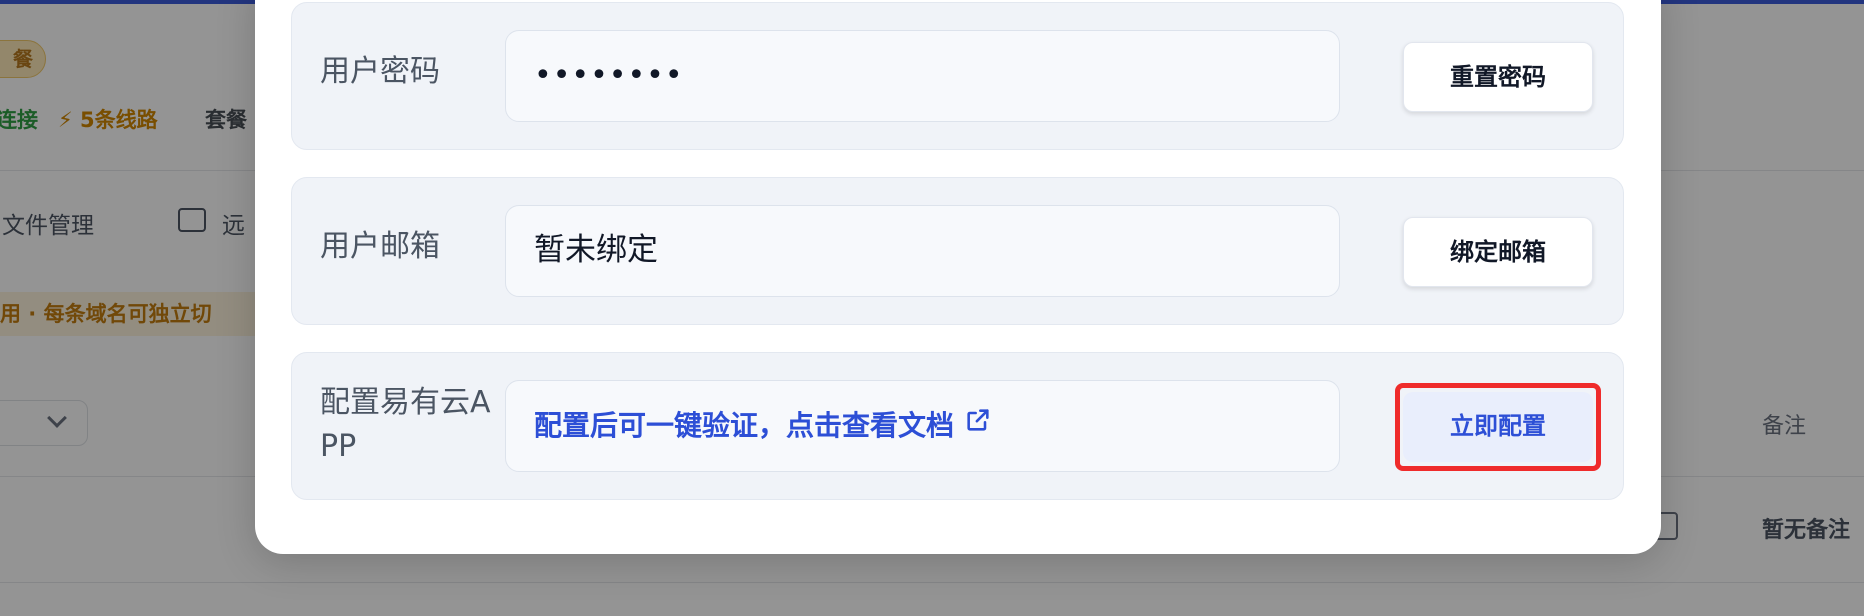  Describe the element at coordinates (233, 223) in the screenshot. I see `nav-remote: 远` at that location.